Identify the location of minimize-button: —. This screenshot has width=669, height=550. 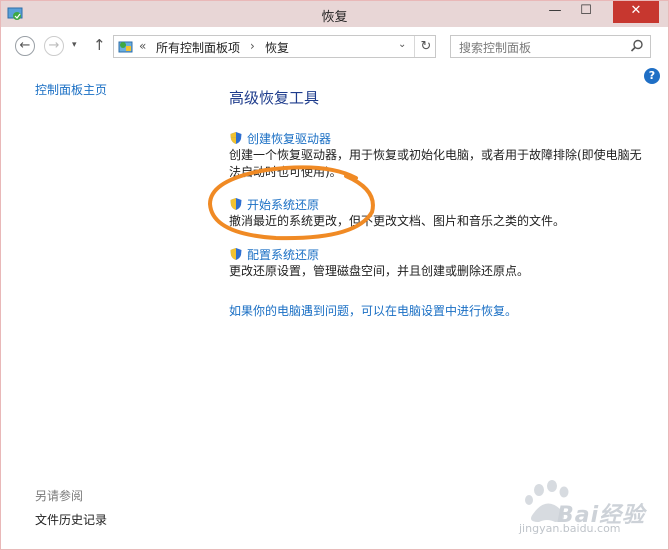
(555, 12).